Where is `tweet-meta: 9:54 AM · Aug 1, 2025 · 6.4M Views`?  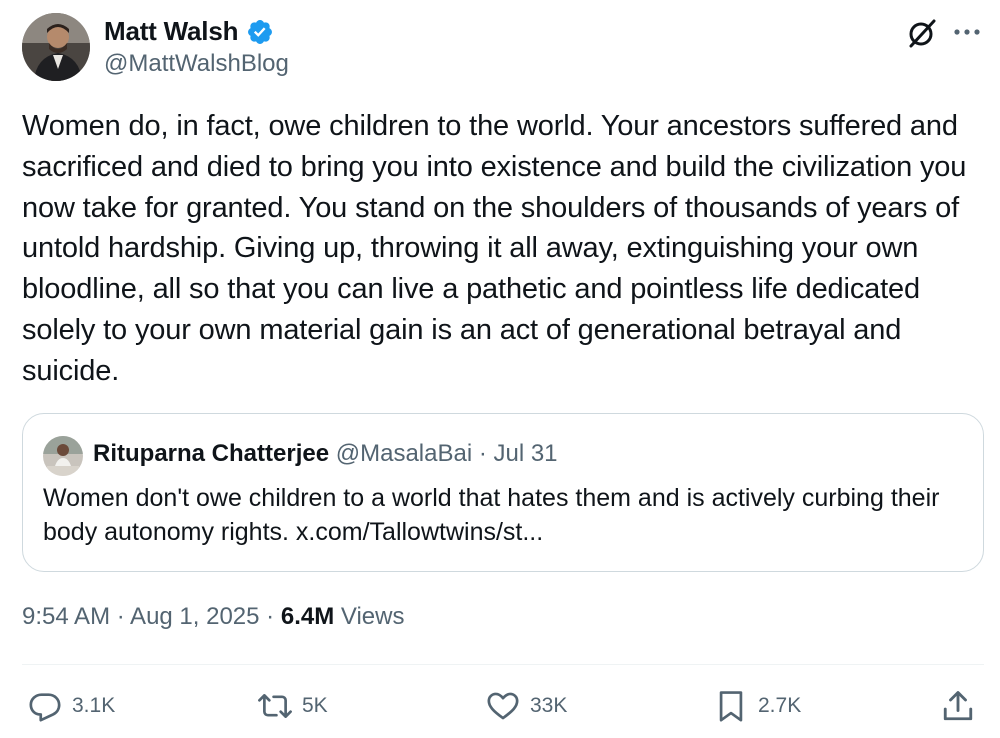 tweet-meta: 9:54 AM · Aug 1, 2025 · 6.4M Views is located at coordinates (213, 617).